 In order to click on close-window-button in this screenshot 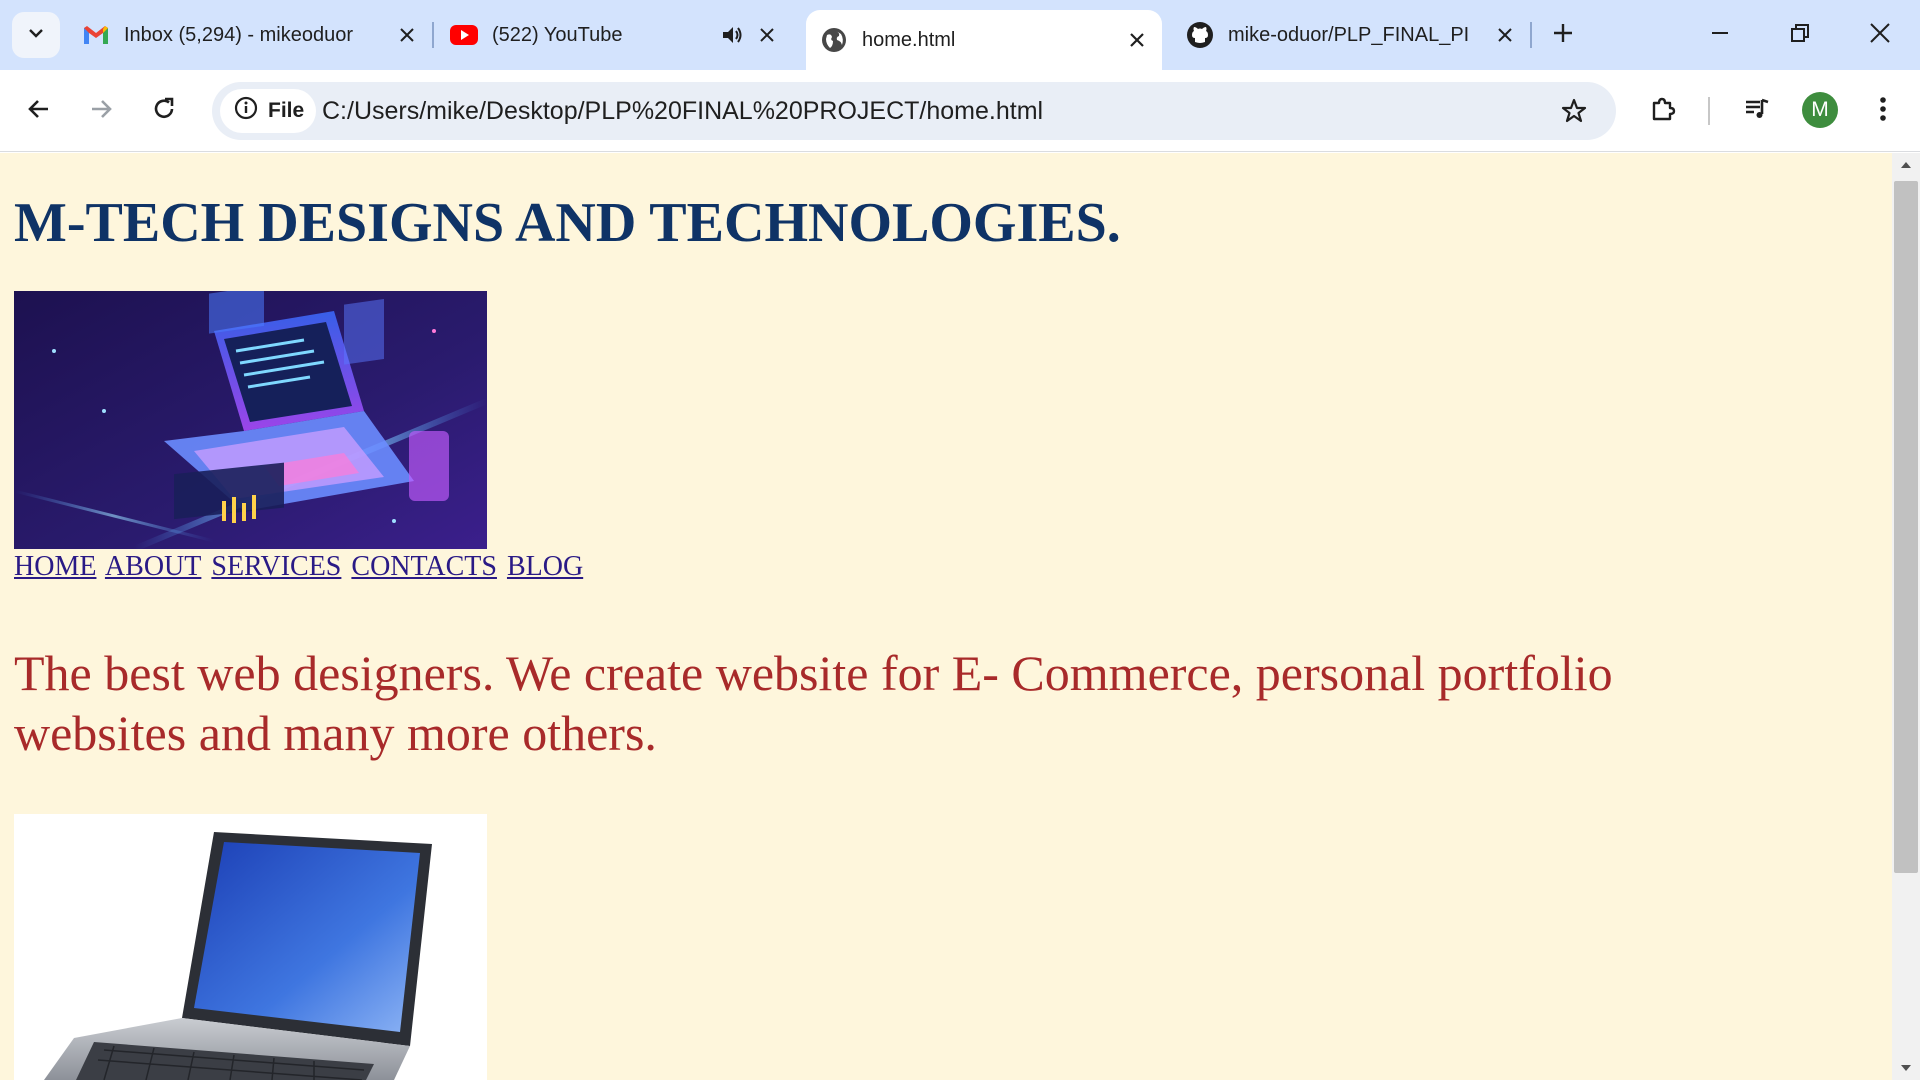, I will do `click(1880, 35)`.